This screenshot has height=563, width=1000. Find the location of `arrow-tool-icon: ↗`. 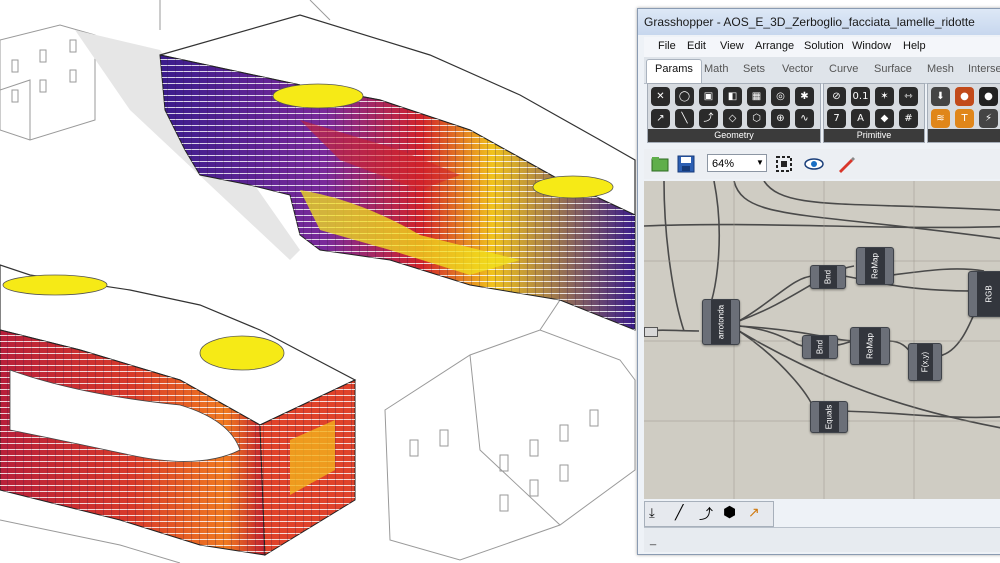

arrow-tool-icon: ↗ is located at coordinates (754, 512).